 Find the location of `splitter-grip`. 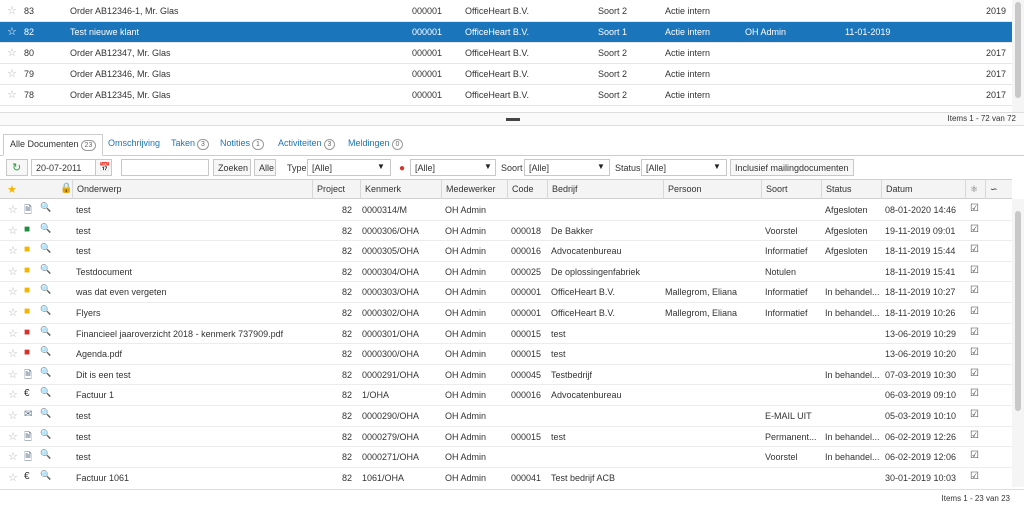

splitter-grip is located at coordinates (513, 119).